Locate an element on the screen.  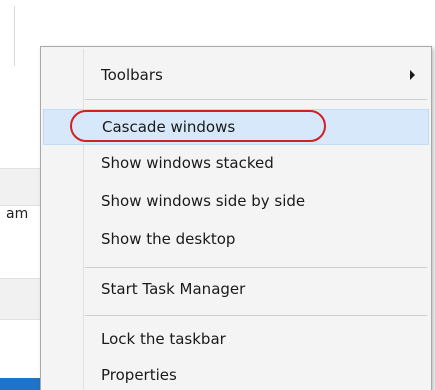
taskbar-strip is located at coordinates (22, 384).